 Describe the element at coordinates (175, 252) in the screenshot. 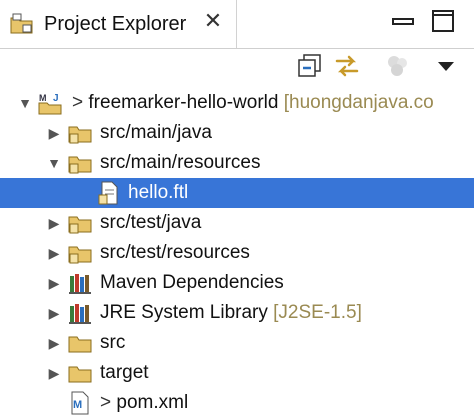

I see `tree-item-label: src/test/resources` at that location.